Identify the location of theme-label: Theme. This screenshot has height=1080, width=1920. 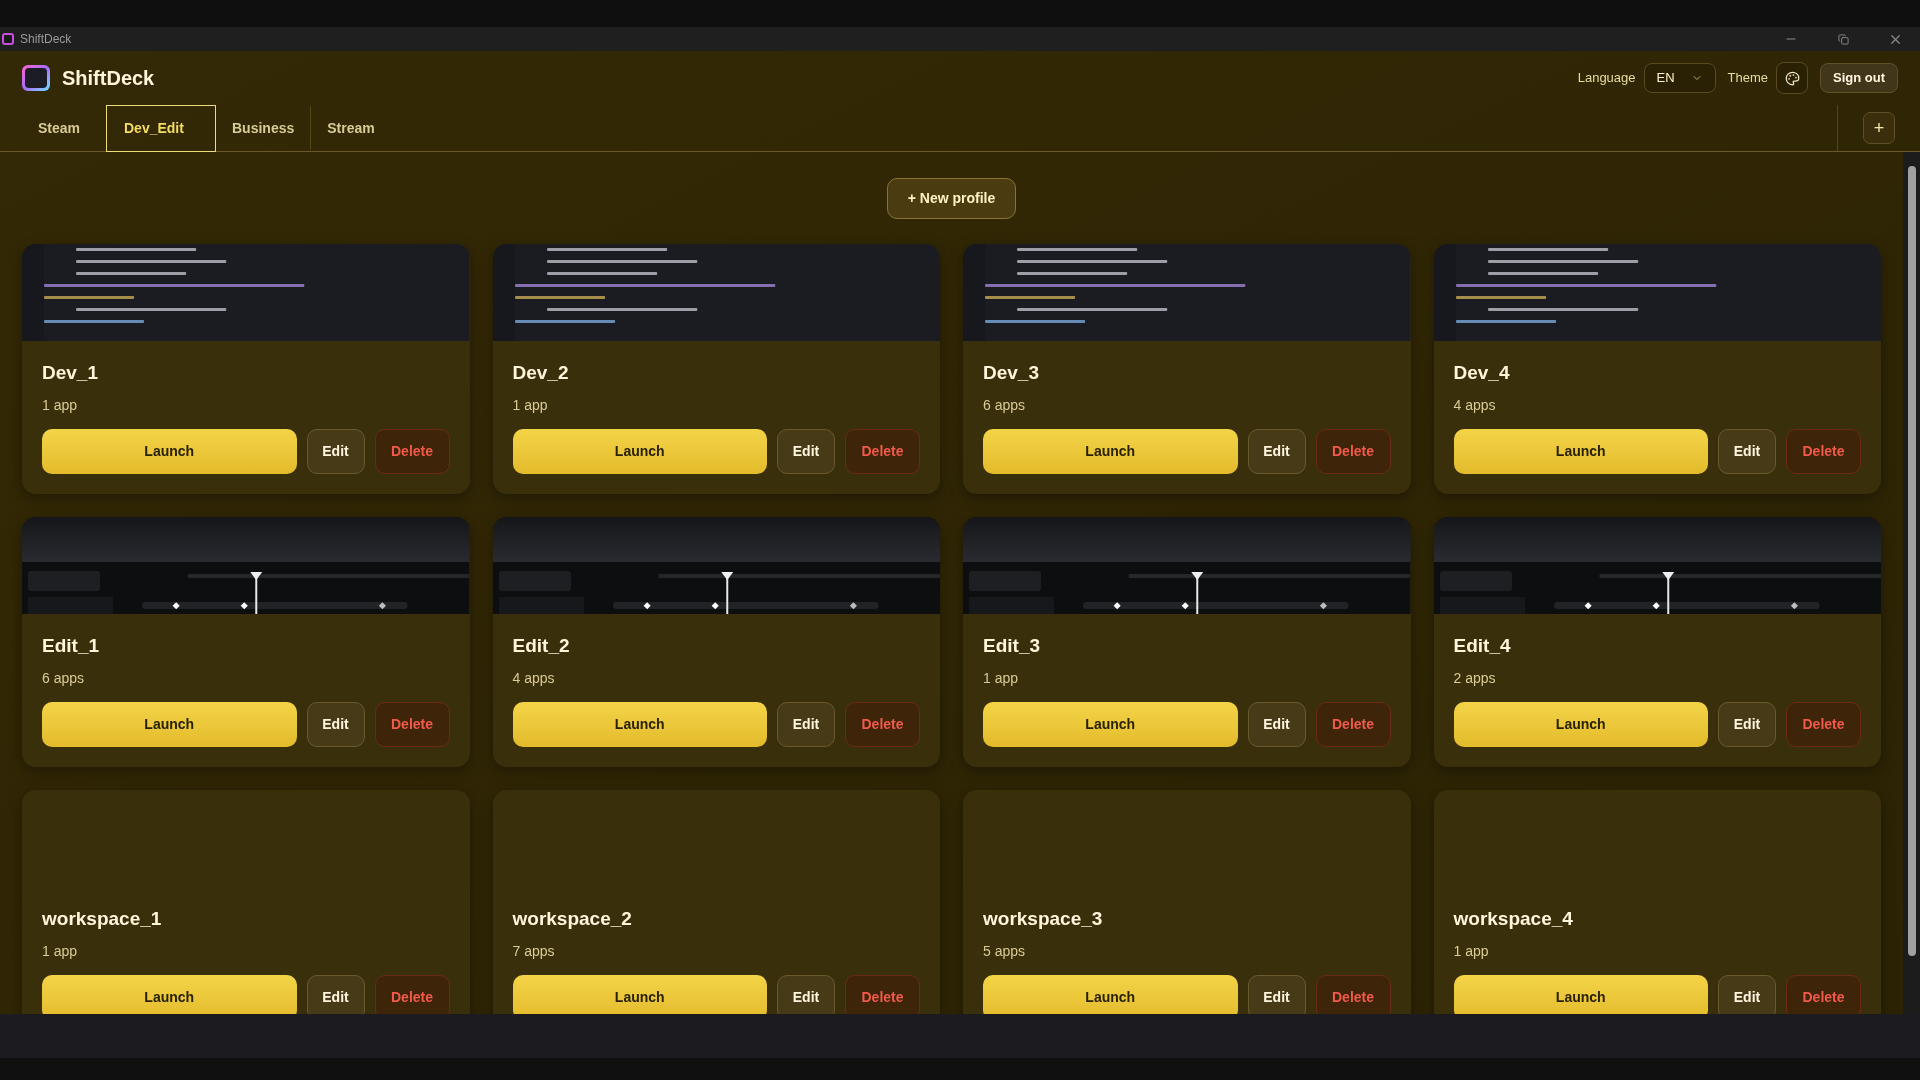
(1747, 78).